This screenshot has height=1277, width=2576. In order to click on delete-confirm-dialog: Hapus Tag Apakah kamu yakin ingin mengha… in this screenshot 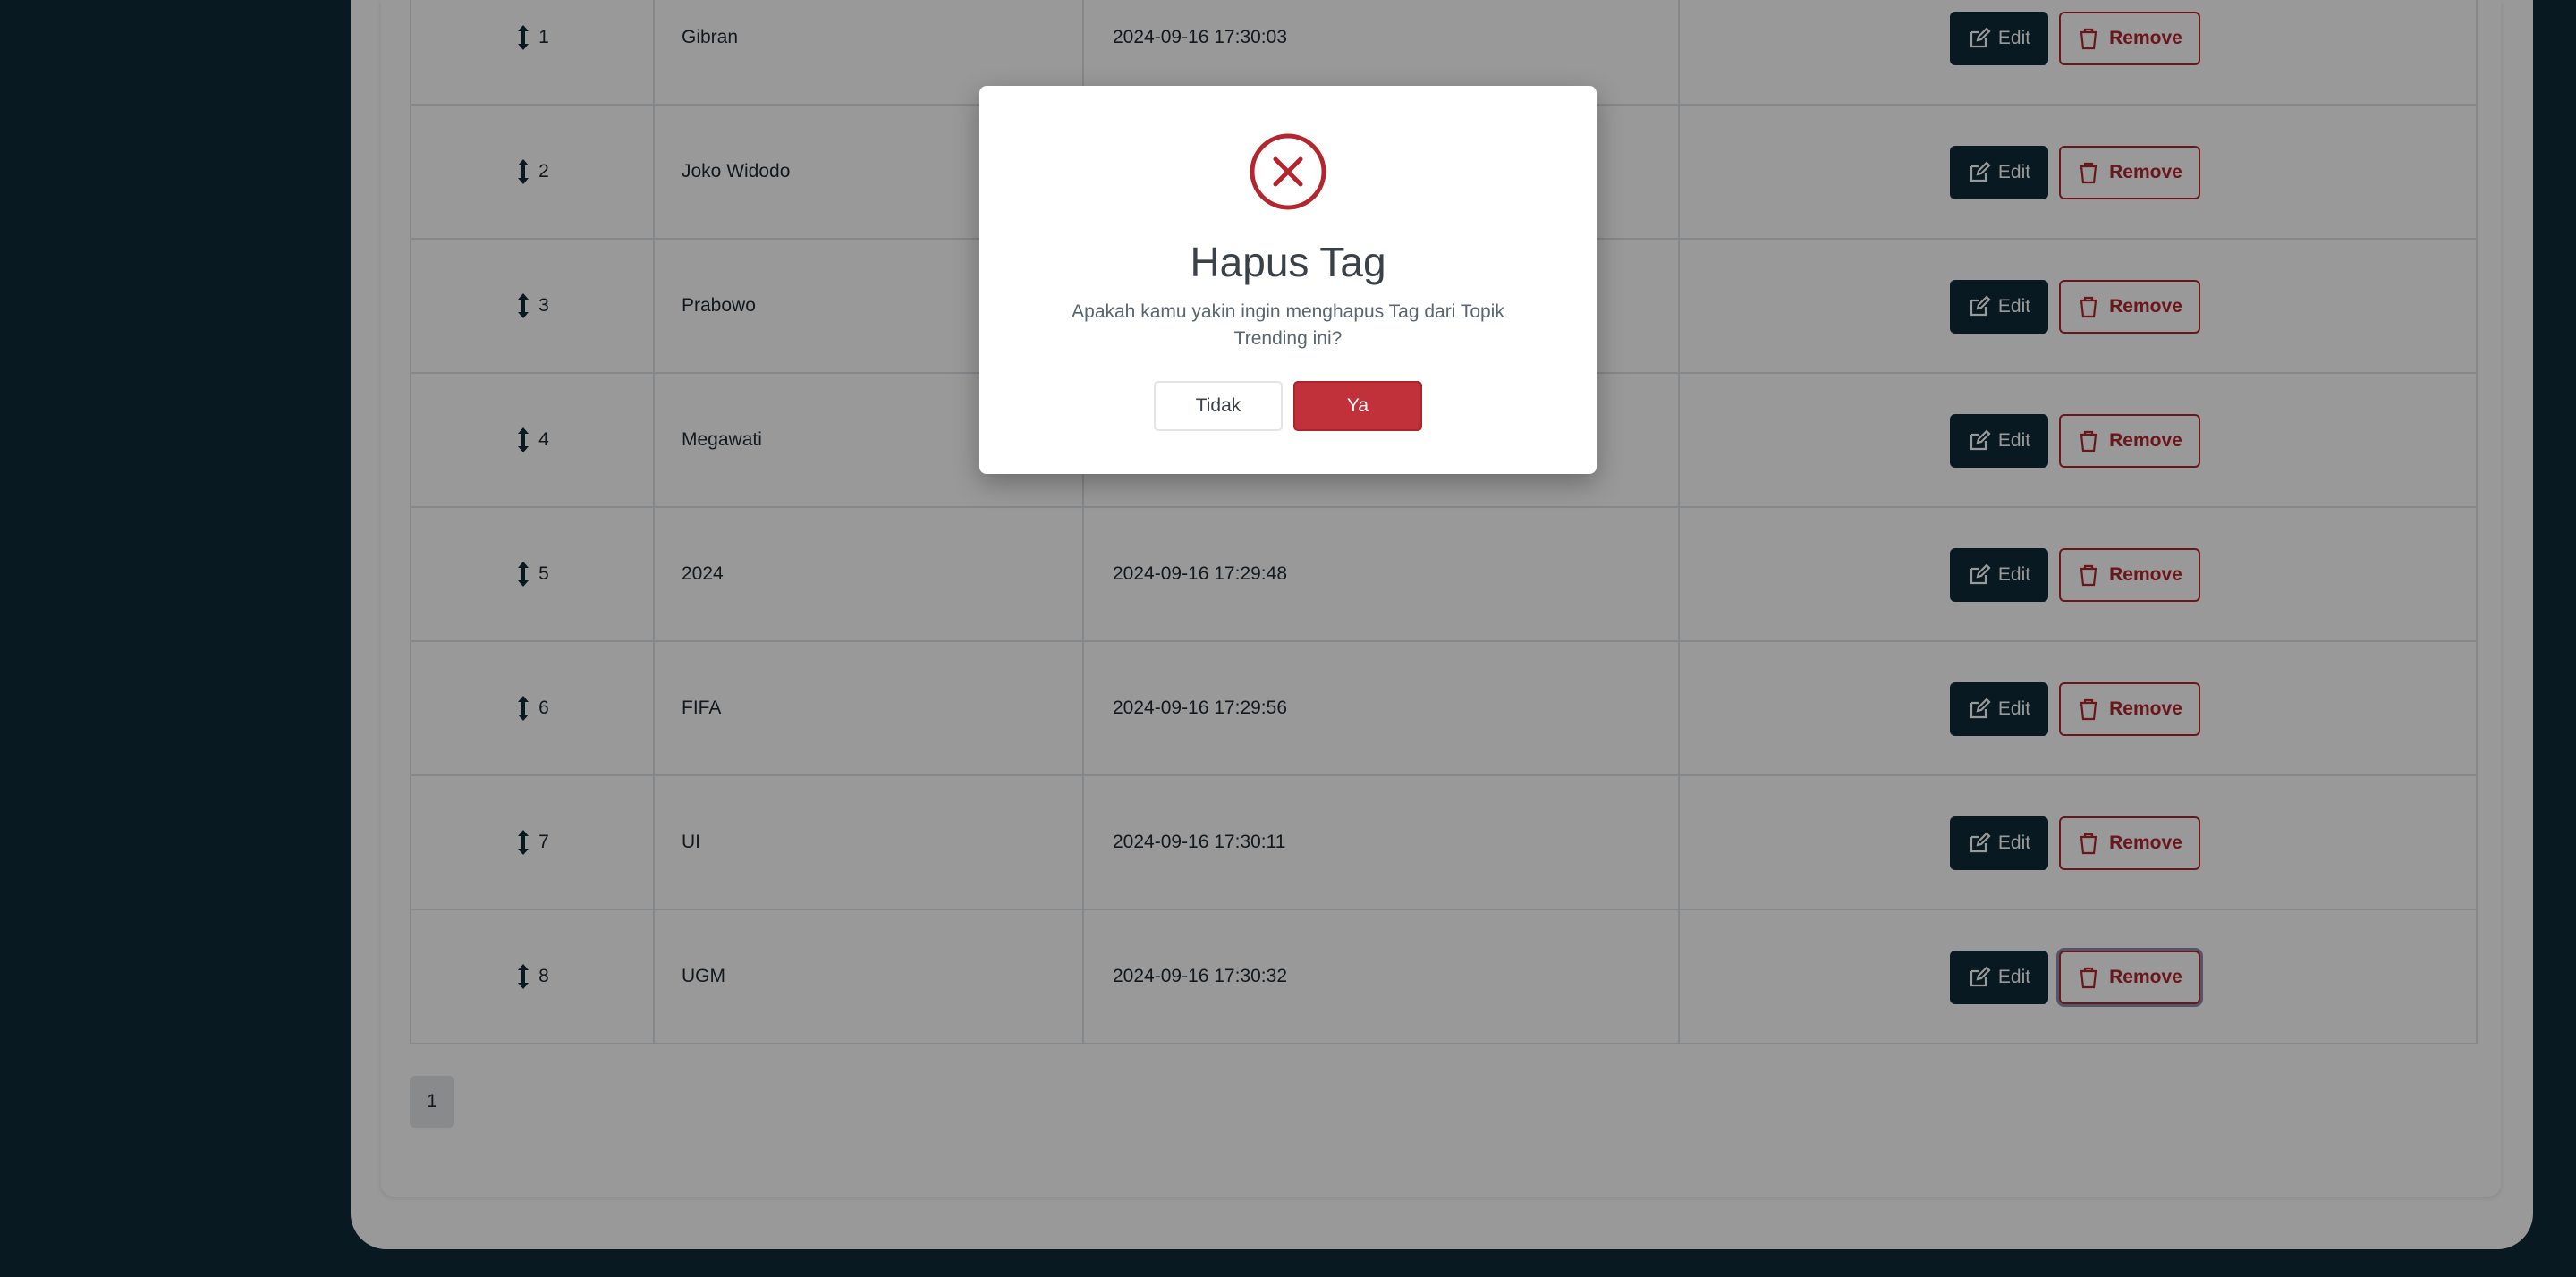, I will do `click(1288, 280)`.